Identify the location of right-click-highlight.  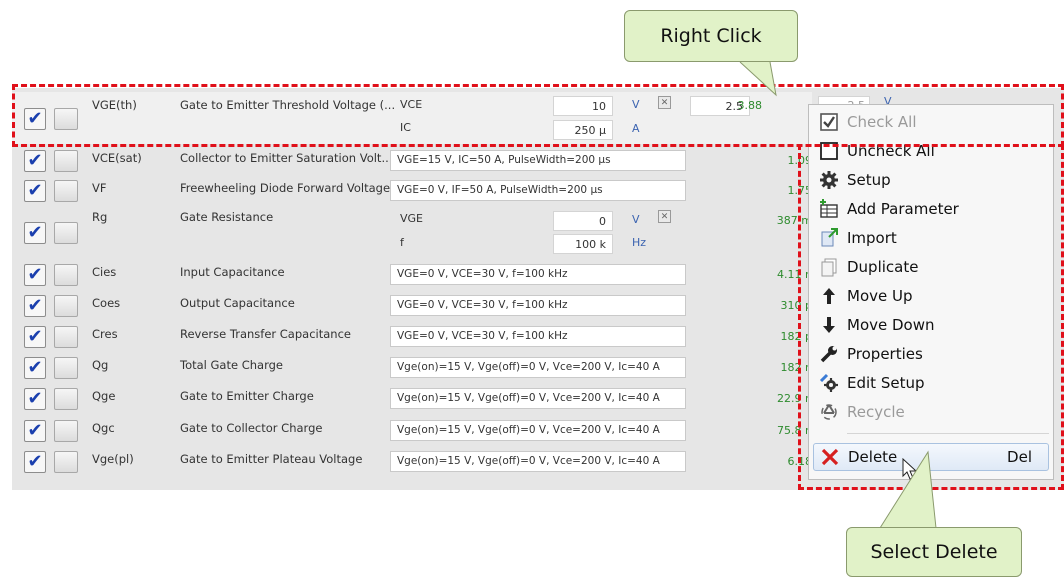
(538, 115).